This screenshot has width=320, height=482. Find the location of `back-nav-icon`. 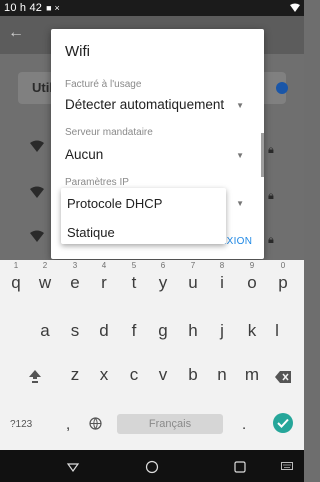

back-nav-icon is located at coordinates (73, 467).